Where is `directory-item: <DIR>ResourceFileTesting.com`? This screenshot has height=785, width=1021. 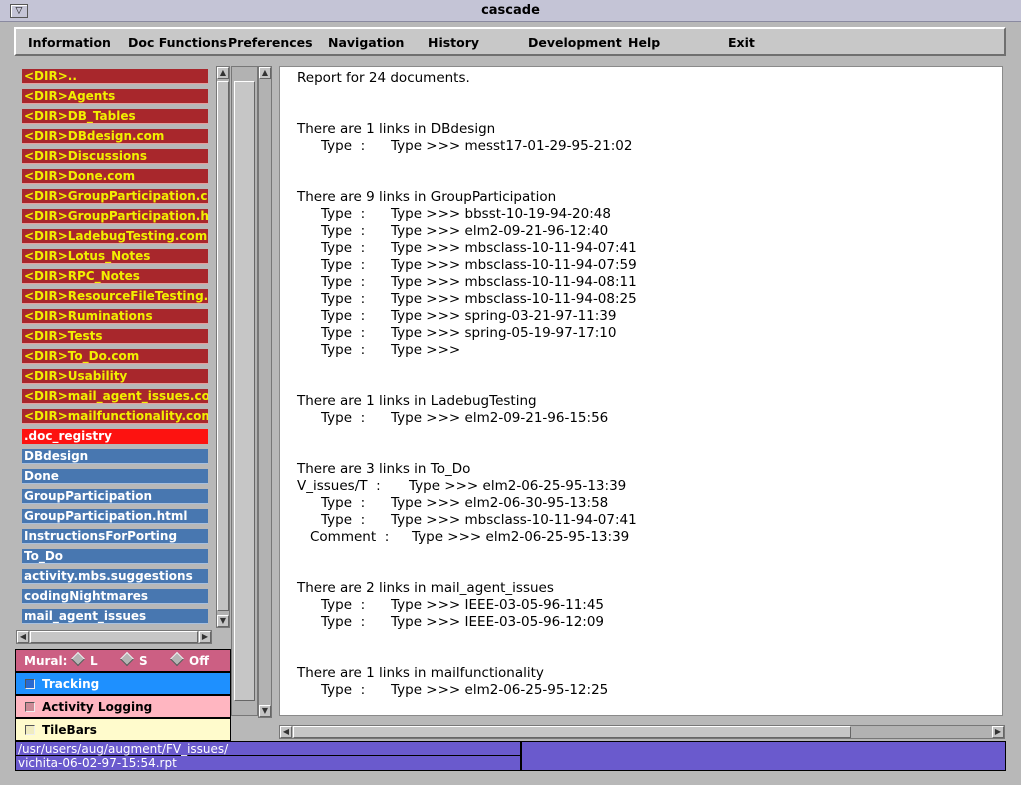 directory-item: <DIR>ResourceFileTesting.com is located at coordinates (115, 296).